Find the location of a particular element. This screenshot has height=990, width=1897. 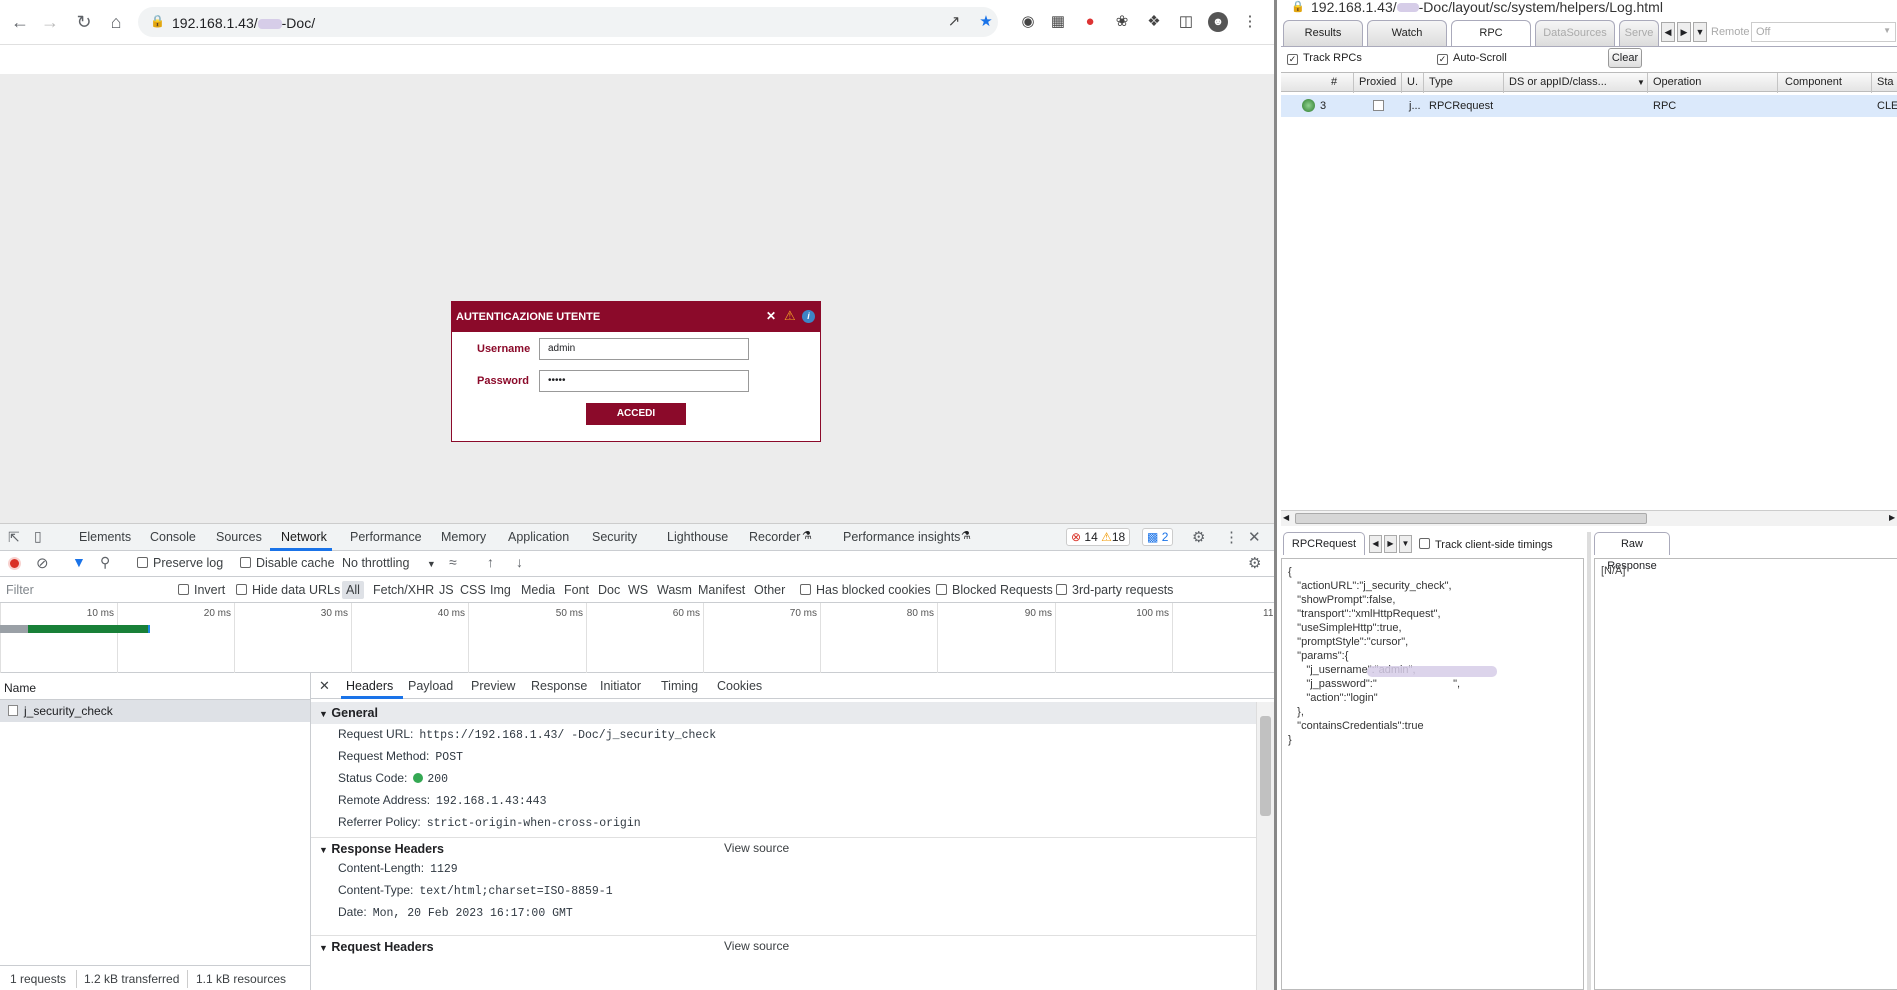

name-column-header: Name is located at coordinates (20, 688).